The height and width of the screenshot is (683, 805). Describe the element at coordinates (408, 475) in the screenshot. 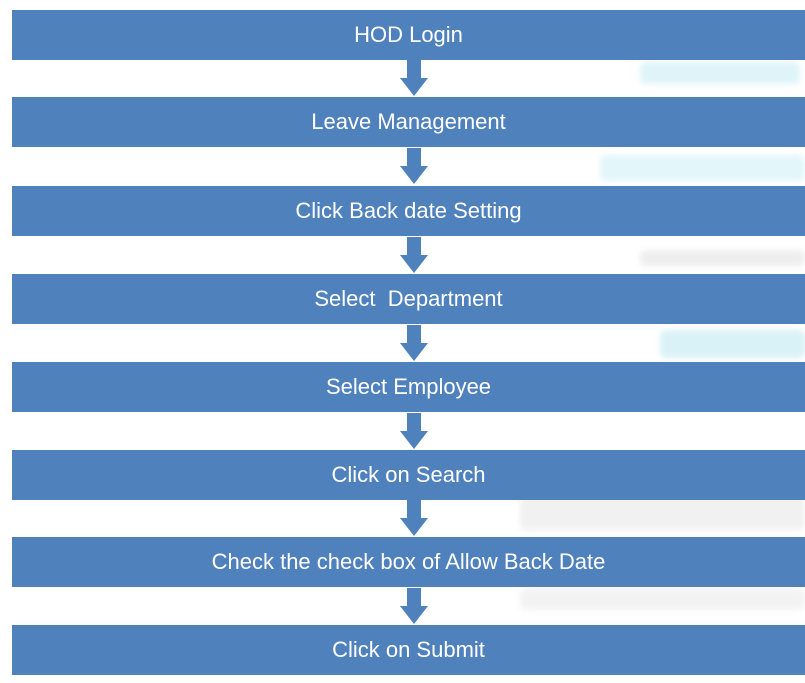

I see `step-click-on-search: Click on Search` at that location.